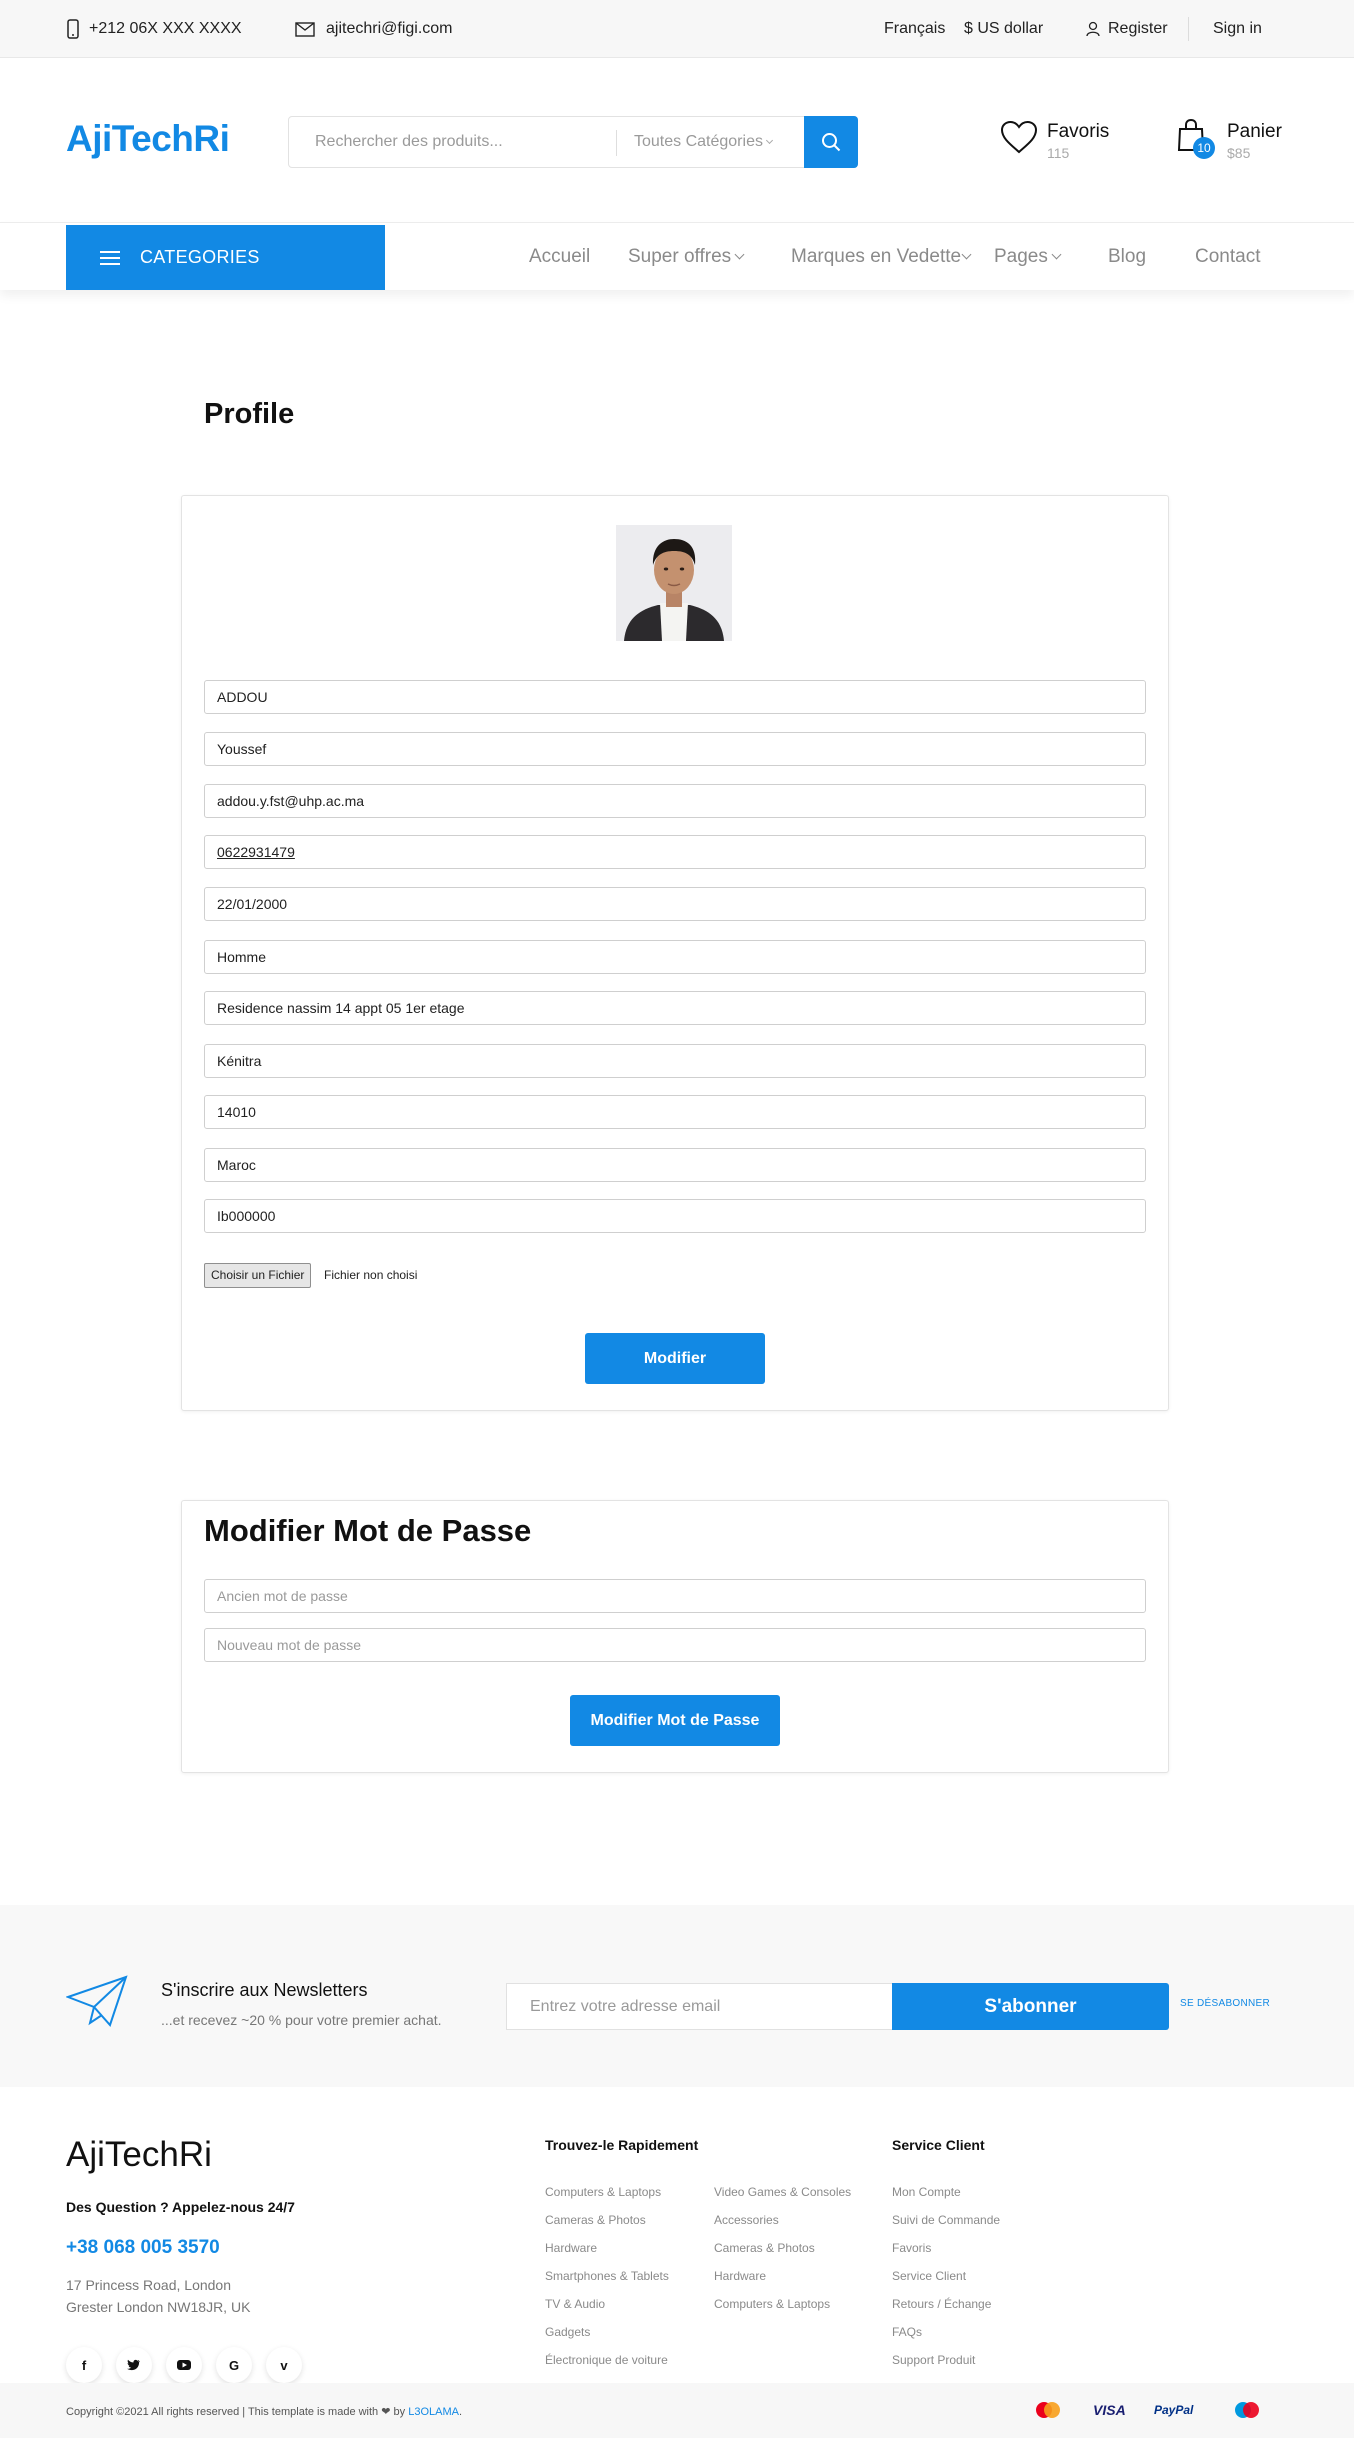 This screenshot has width=1354, height=2438. I want to click on new-password-input: Nouveau mot de passe, so click(675, 1645).